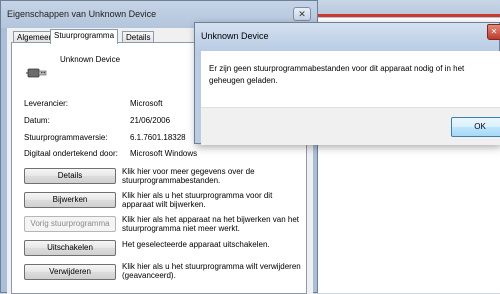 This screenshot has height=294, width=500. What do you see at coordinates (302, 14) in the screenshot?
I see `properties-close-button: ✕` at bounding box center [302, 14].